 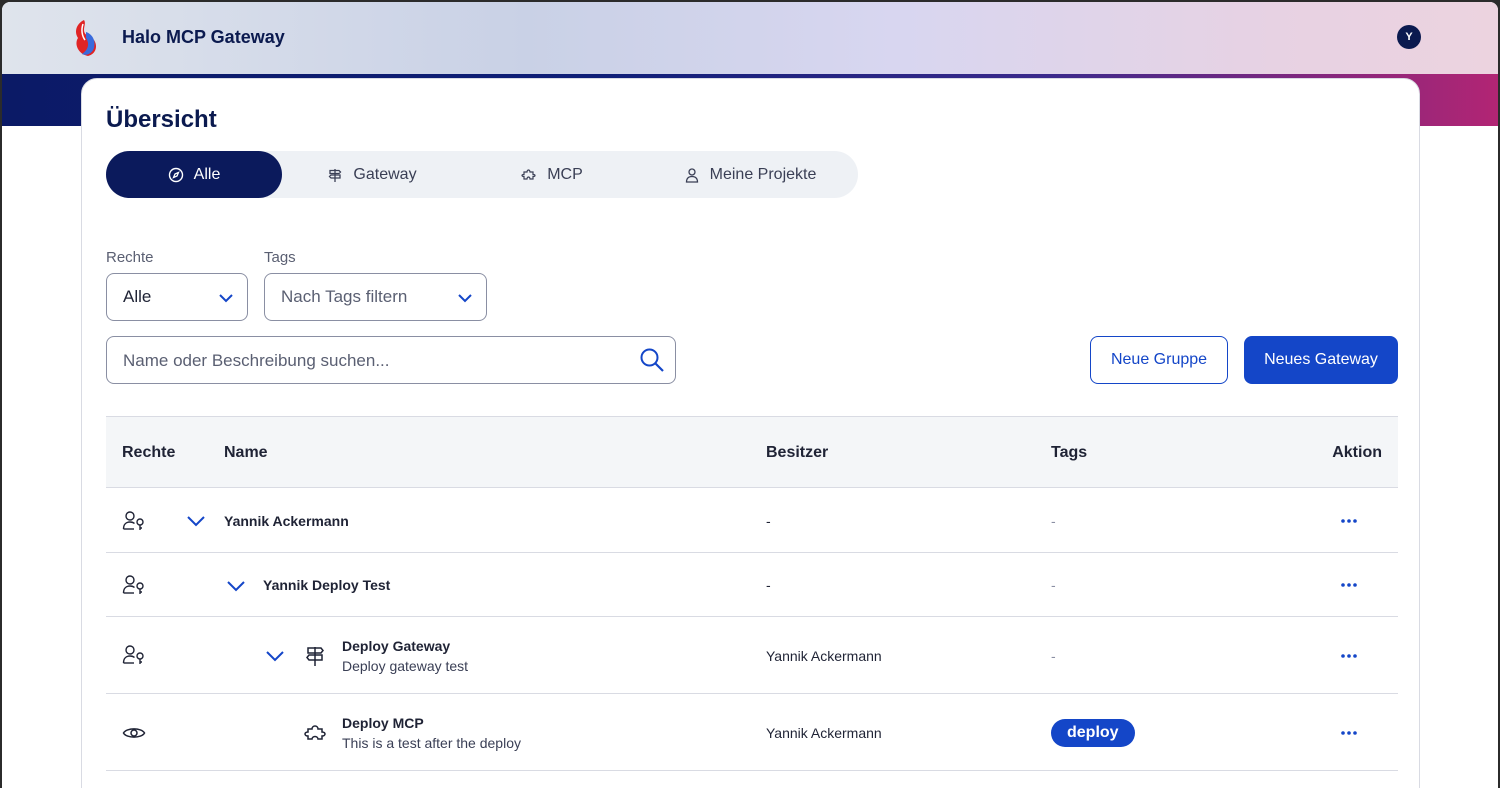 I want to click on tab-meine-projekte: Meine Projekte, so click(x=750, y=174).